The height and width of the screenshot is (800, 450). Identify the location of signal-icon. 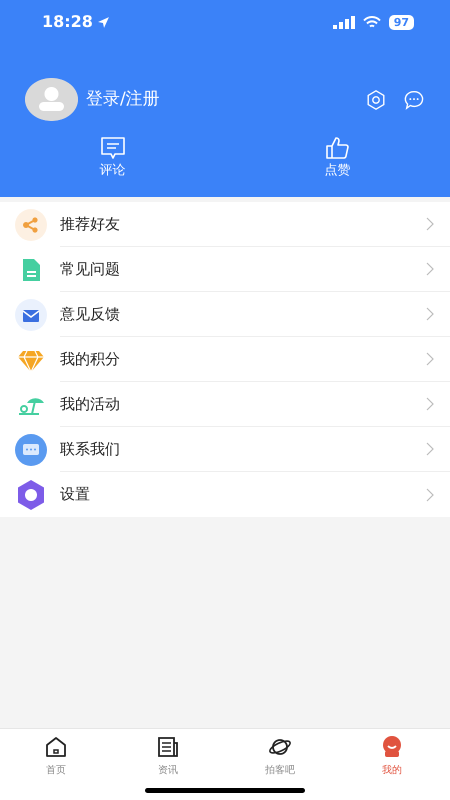
(343, 22).